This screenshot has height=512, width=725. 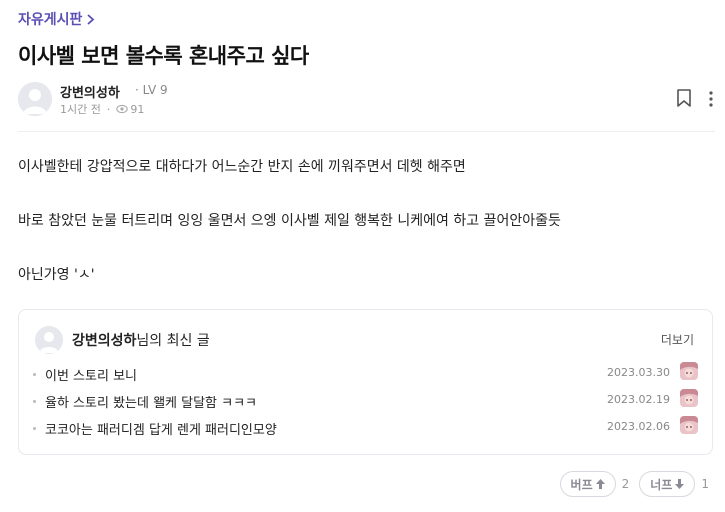 What do you see at coordinates (711, 99) in the screenshot?
I see `more-options-icon` at bounding box center [711, 99].